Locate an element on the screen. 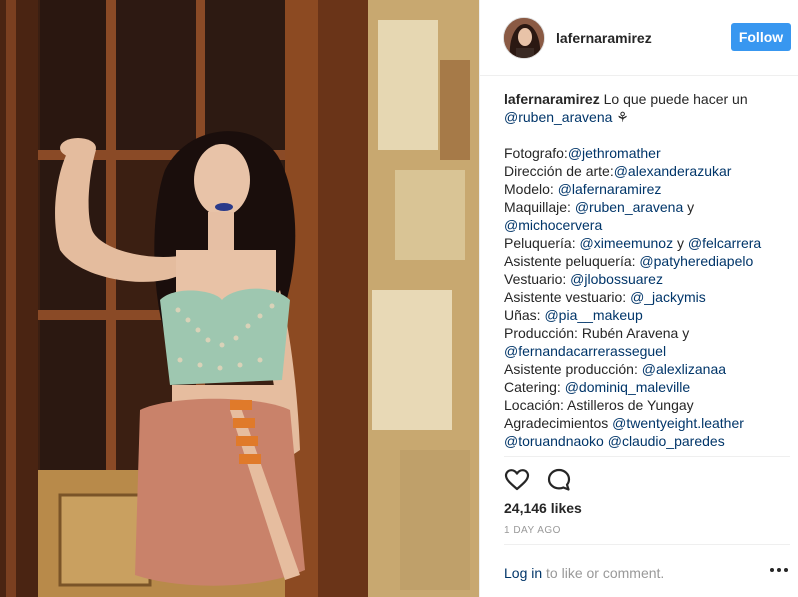 Image resolution: width=798 pixels, height=597 pixels. caption-text: Asistente producción: is located at coordinates (573, 369).